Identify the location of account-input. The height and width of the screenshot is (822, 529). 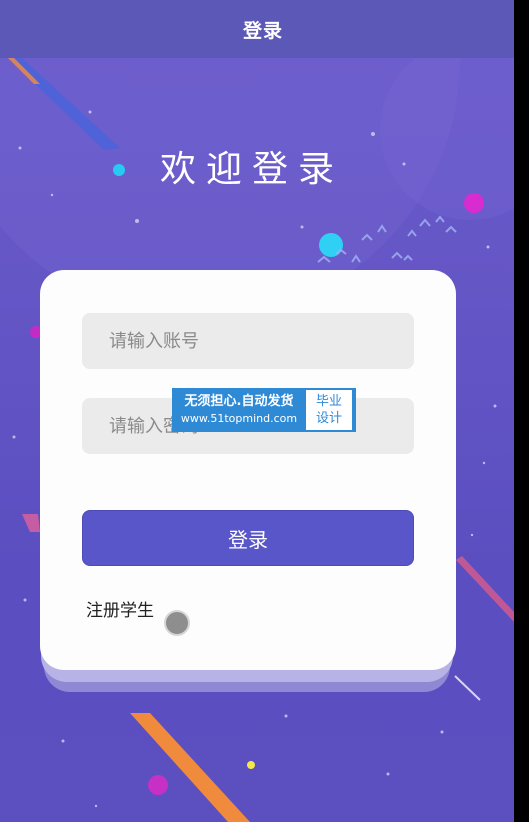
(248, 341).